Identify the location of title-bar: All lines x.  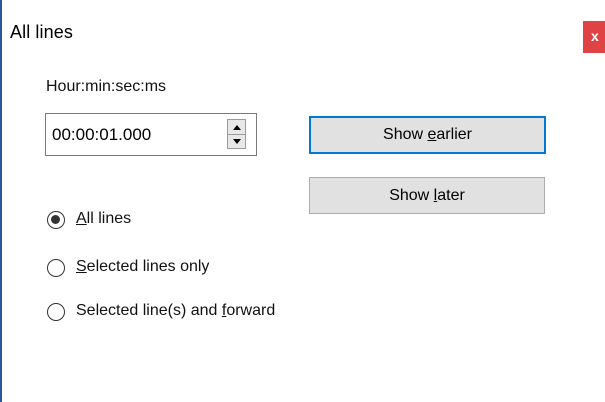
(303, 30).